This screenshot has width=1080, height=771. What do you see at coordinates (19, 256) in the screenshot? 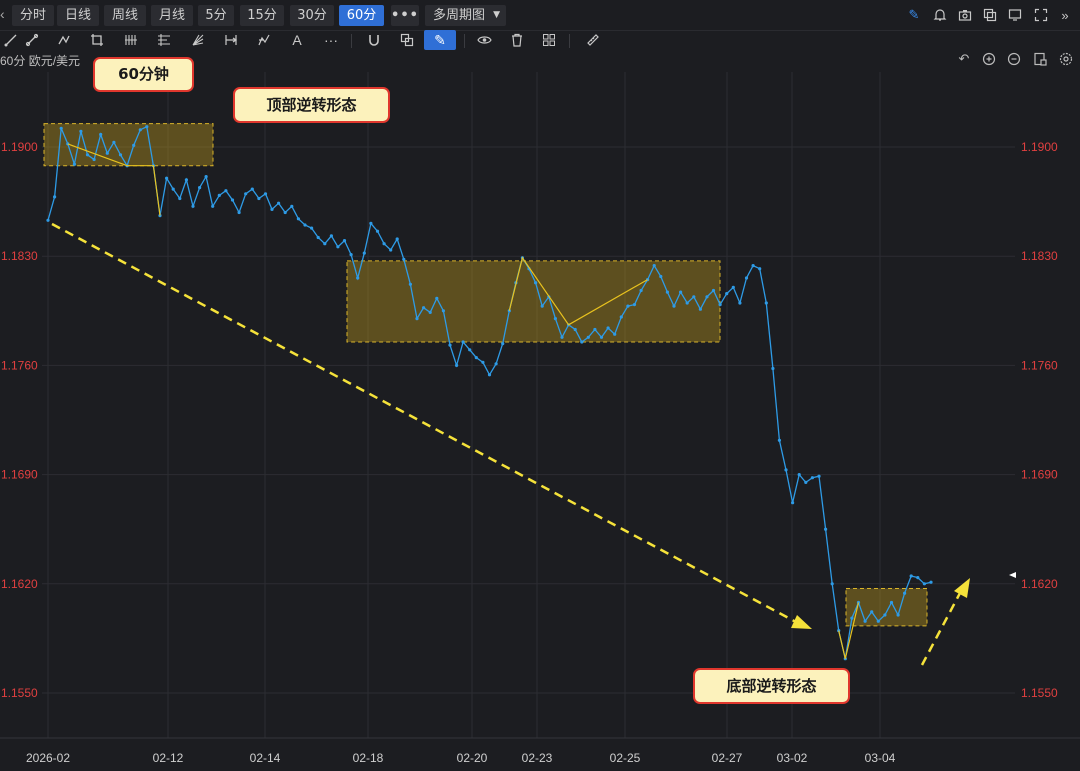
I see `y-tick-label-left: 1.1830` at bounding box center [19, 256].